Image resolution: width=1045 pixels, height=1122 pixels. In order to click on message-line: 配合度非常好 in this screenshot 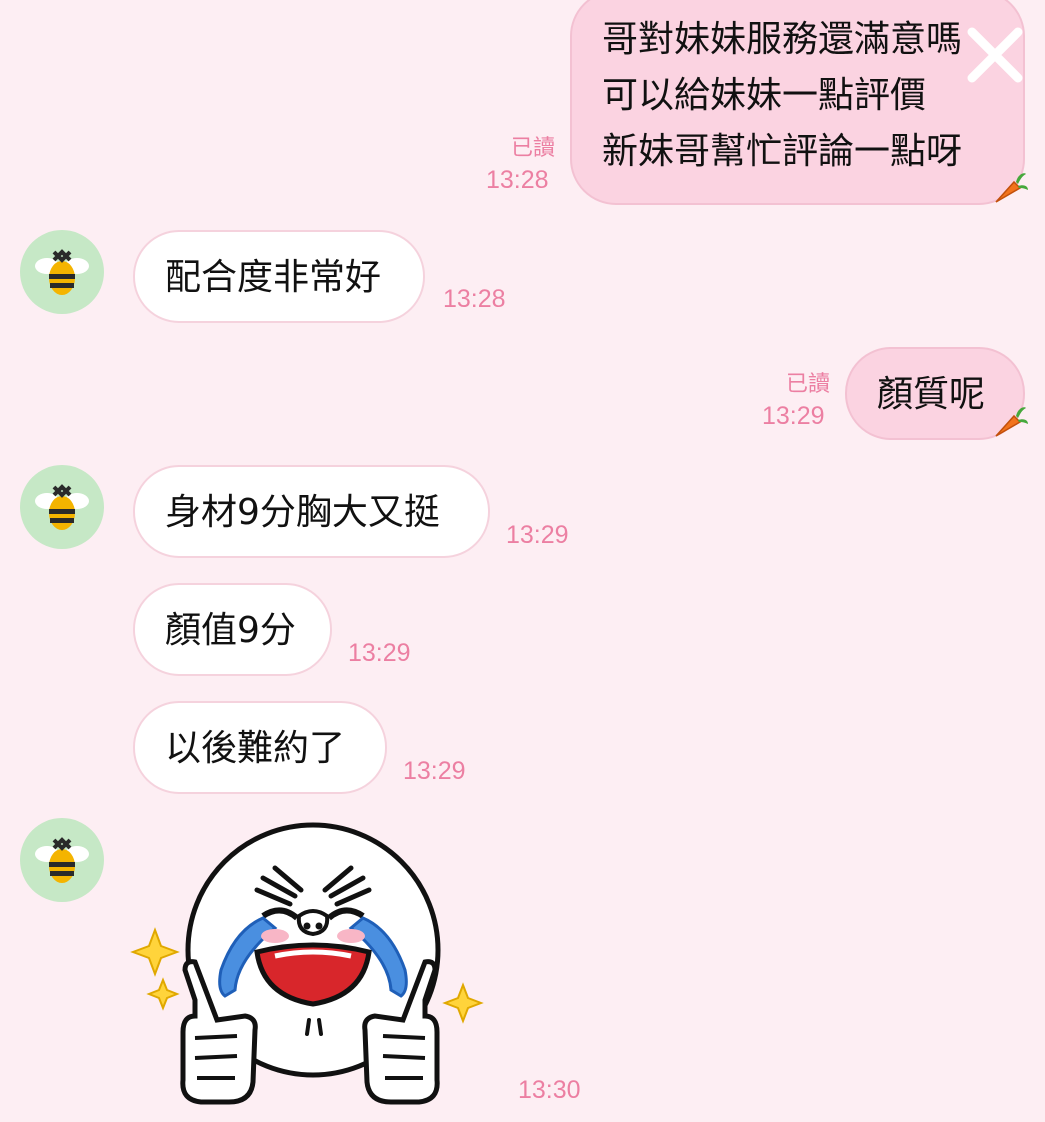, I will do `click(273, 277)`.